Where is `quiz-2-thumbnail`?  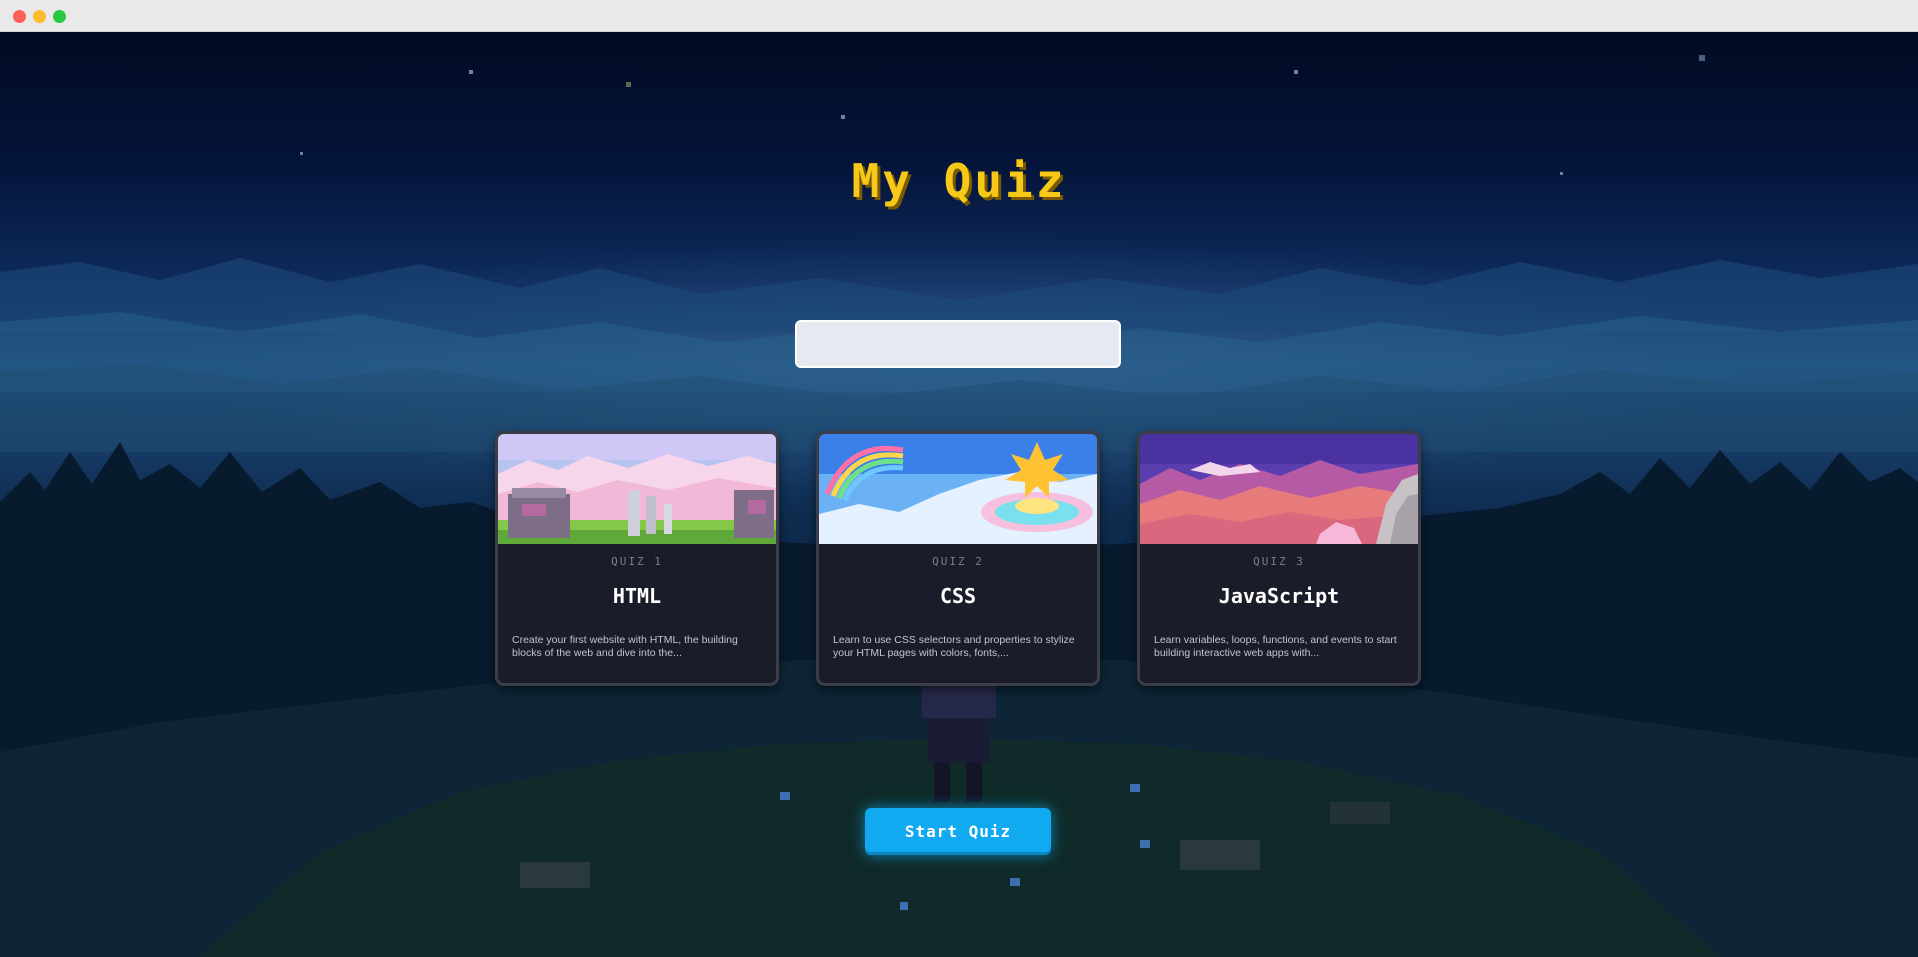 quiz-2-thumbnail is located at coordinates (958, 489).